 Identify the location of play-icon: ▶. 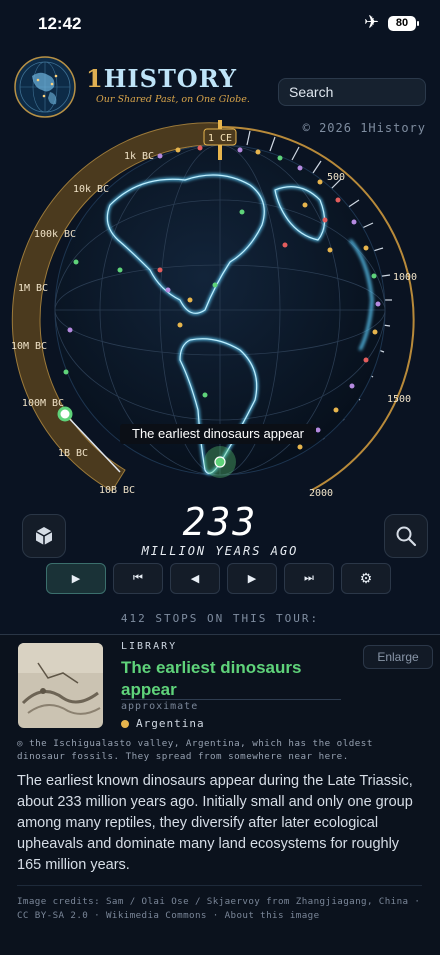
(76, 579).